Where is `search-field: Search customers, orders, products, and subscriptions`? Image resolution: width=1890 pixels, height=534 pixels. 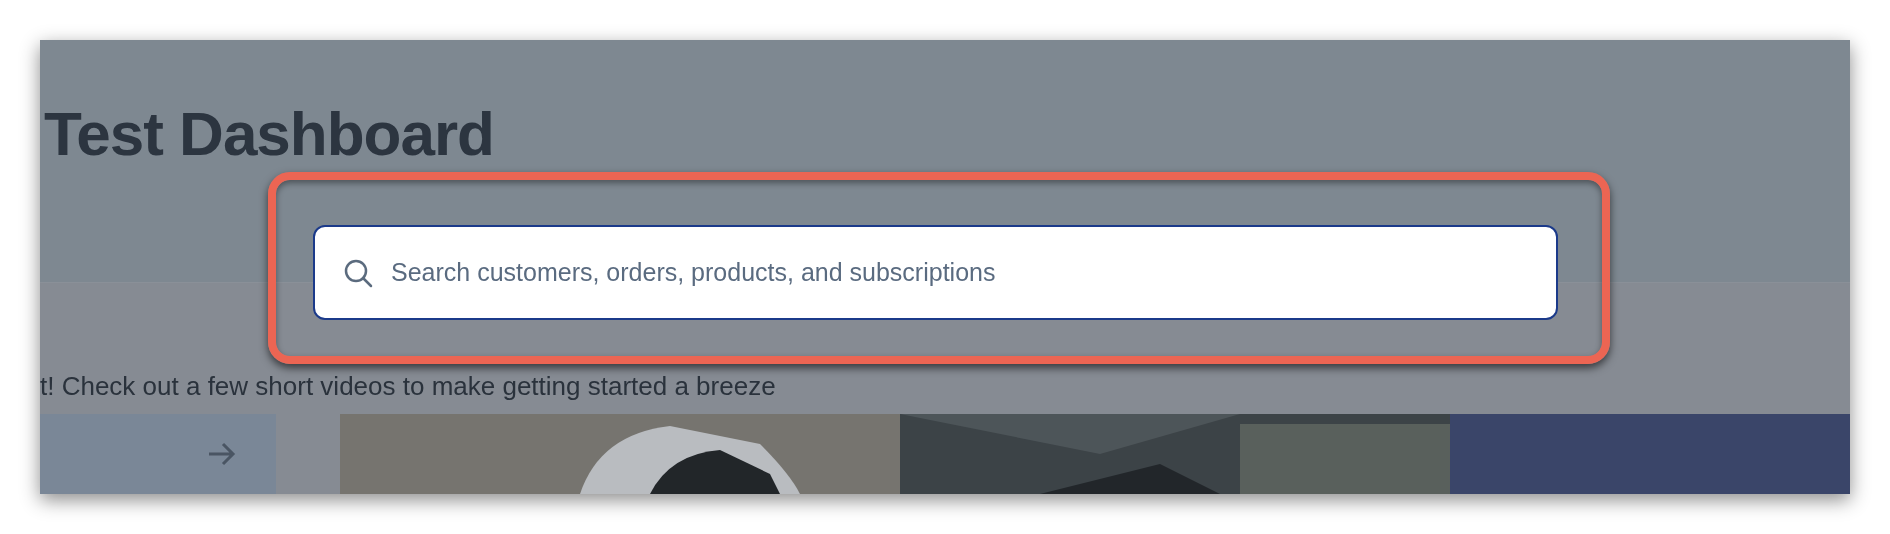 search-field: Search customers, orders, products, and subscriptions is located at coordinates (935, 272).